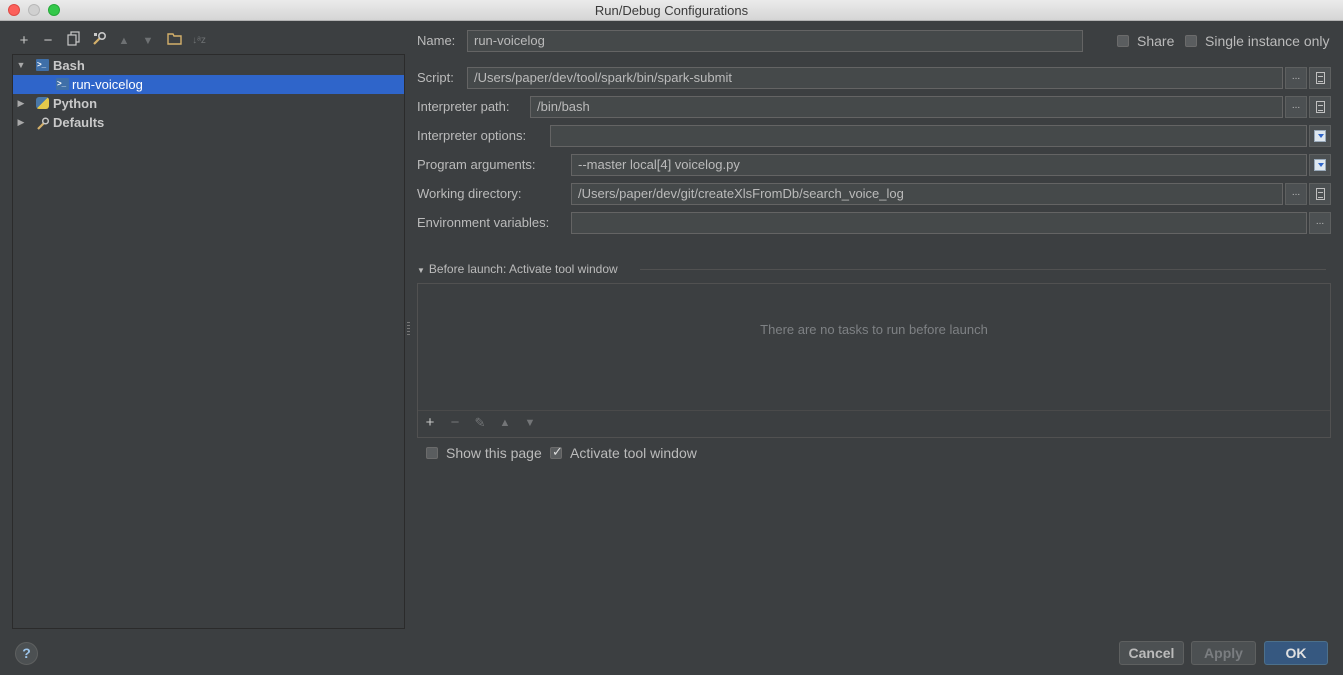  I want to click on tree-item-label: run-voicelog, so click(107, 84).